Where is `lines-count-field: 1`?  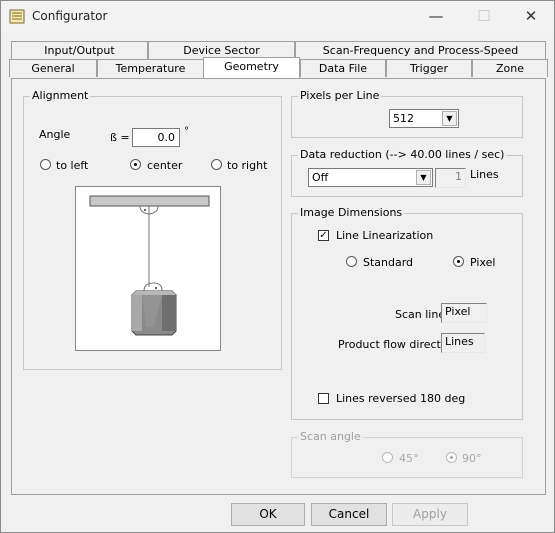 lines-count-field: 1 is located at coordinates (450, 178).